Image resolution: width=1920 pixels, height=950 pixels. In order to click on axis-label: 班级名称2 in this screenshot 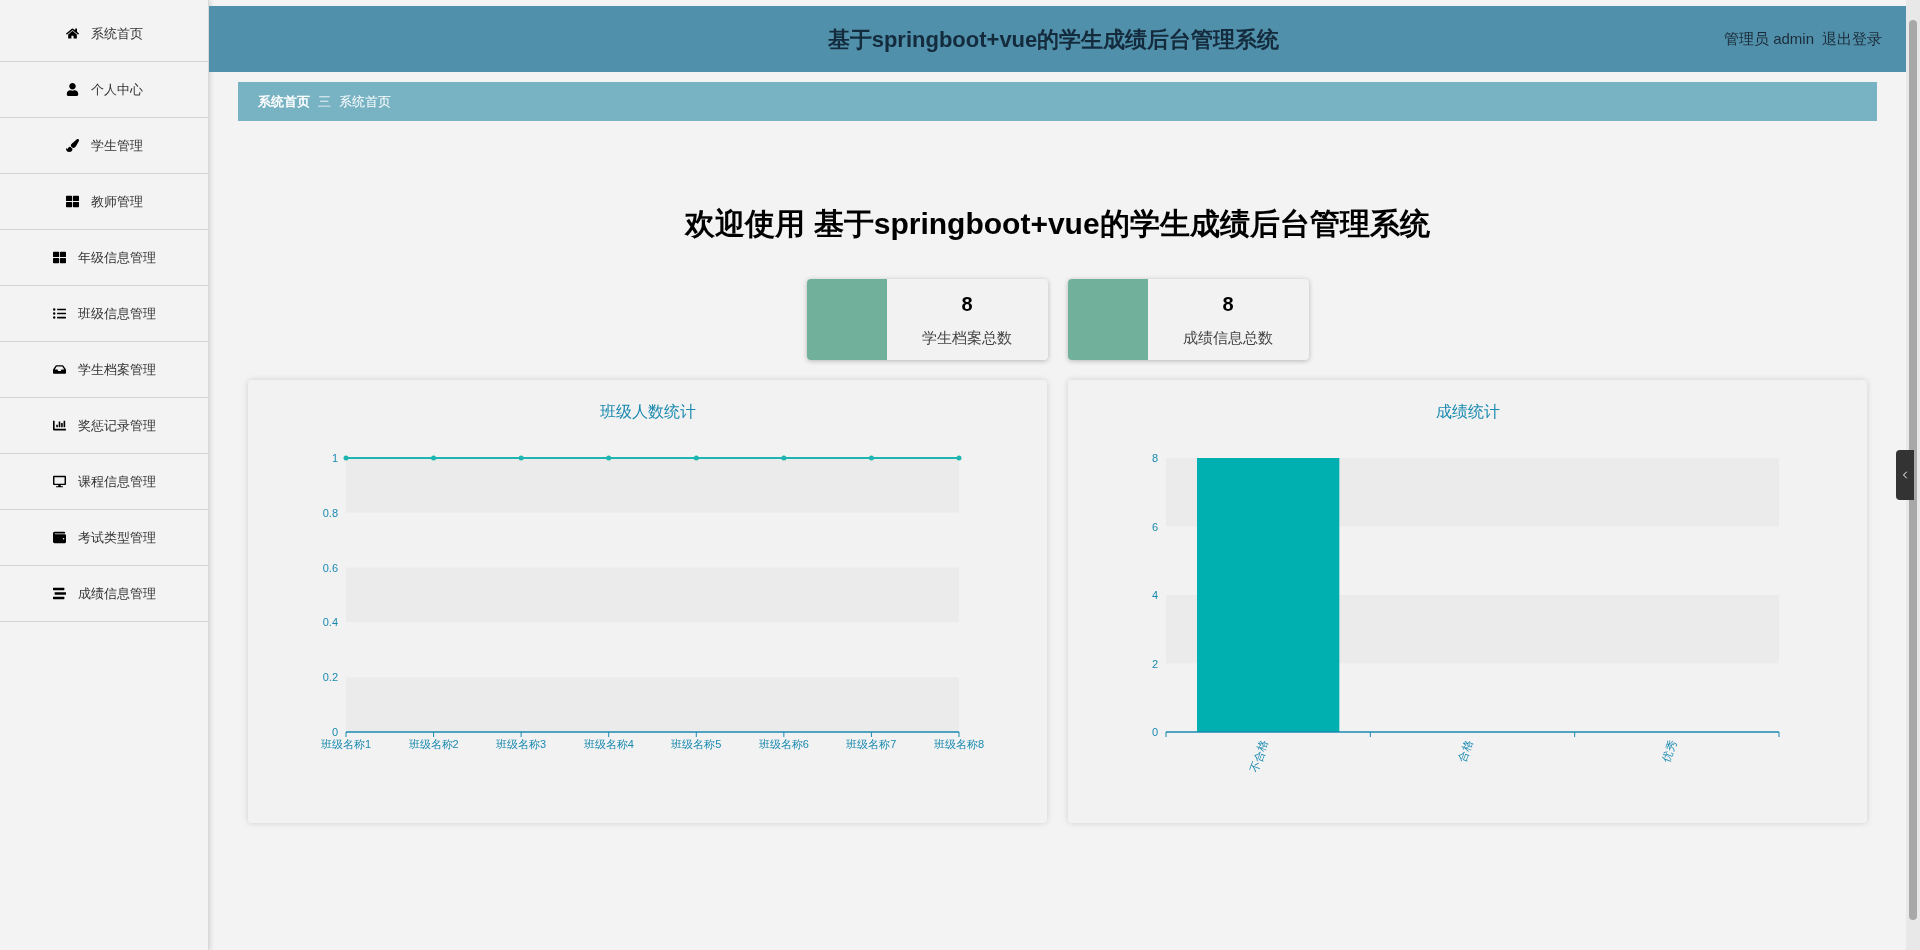, I will do `click(433, 744)`.